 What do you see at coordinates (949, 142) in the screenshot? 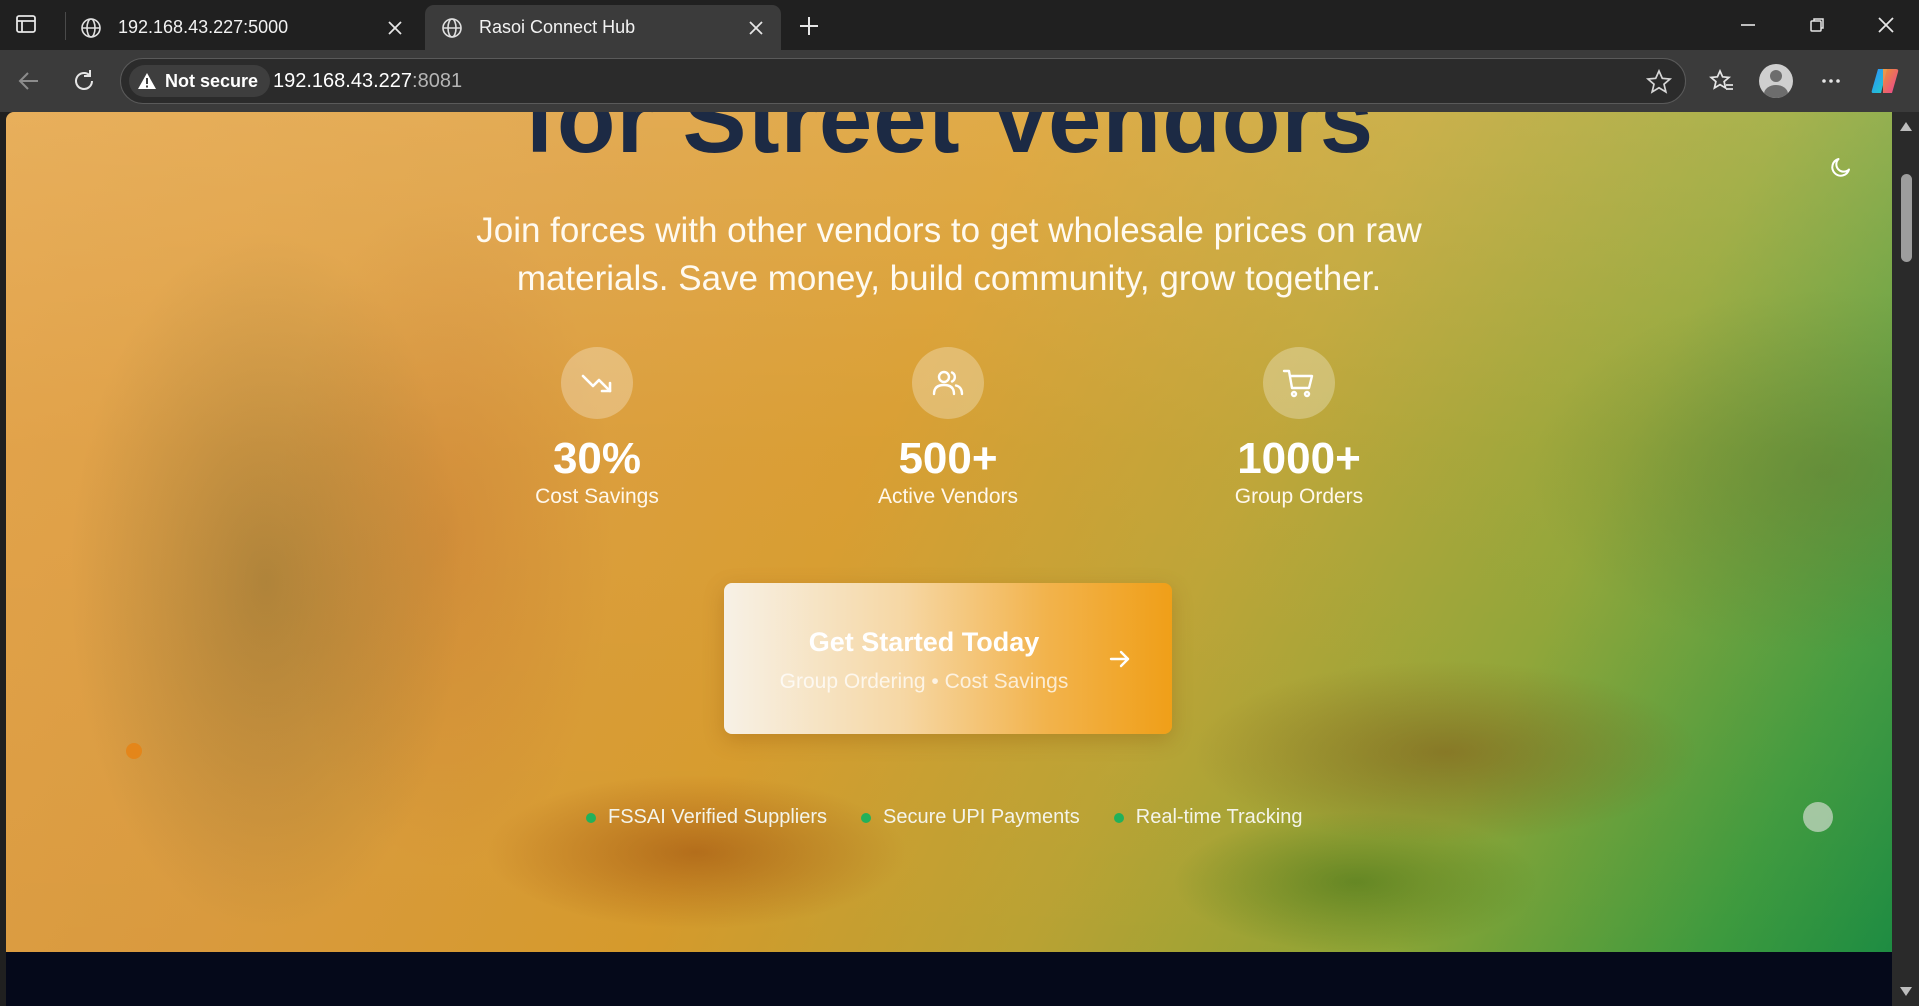
I see `hero-headline: for Street Vendors` at bounding box center [949, 142].